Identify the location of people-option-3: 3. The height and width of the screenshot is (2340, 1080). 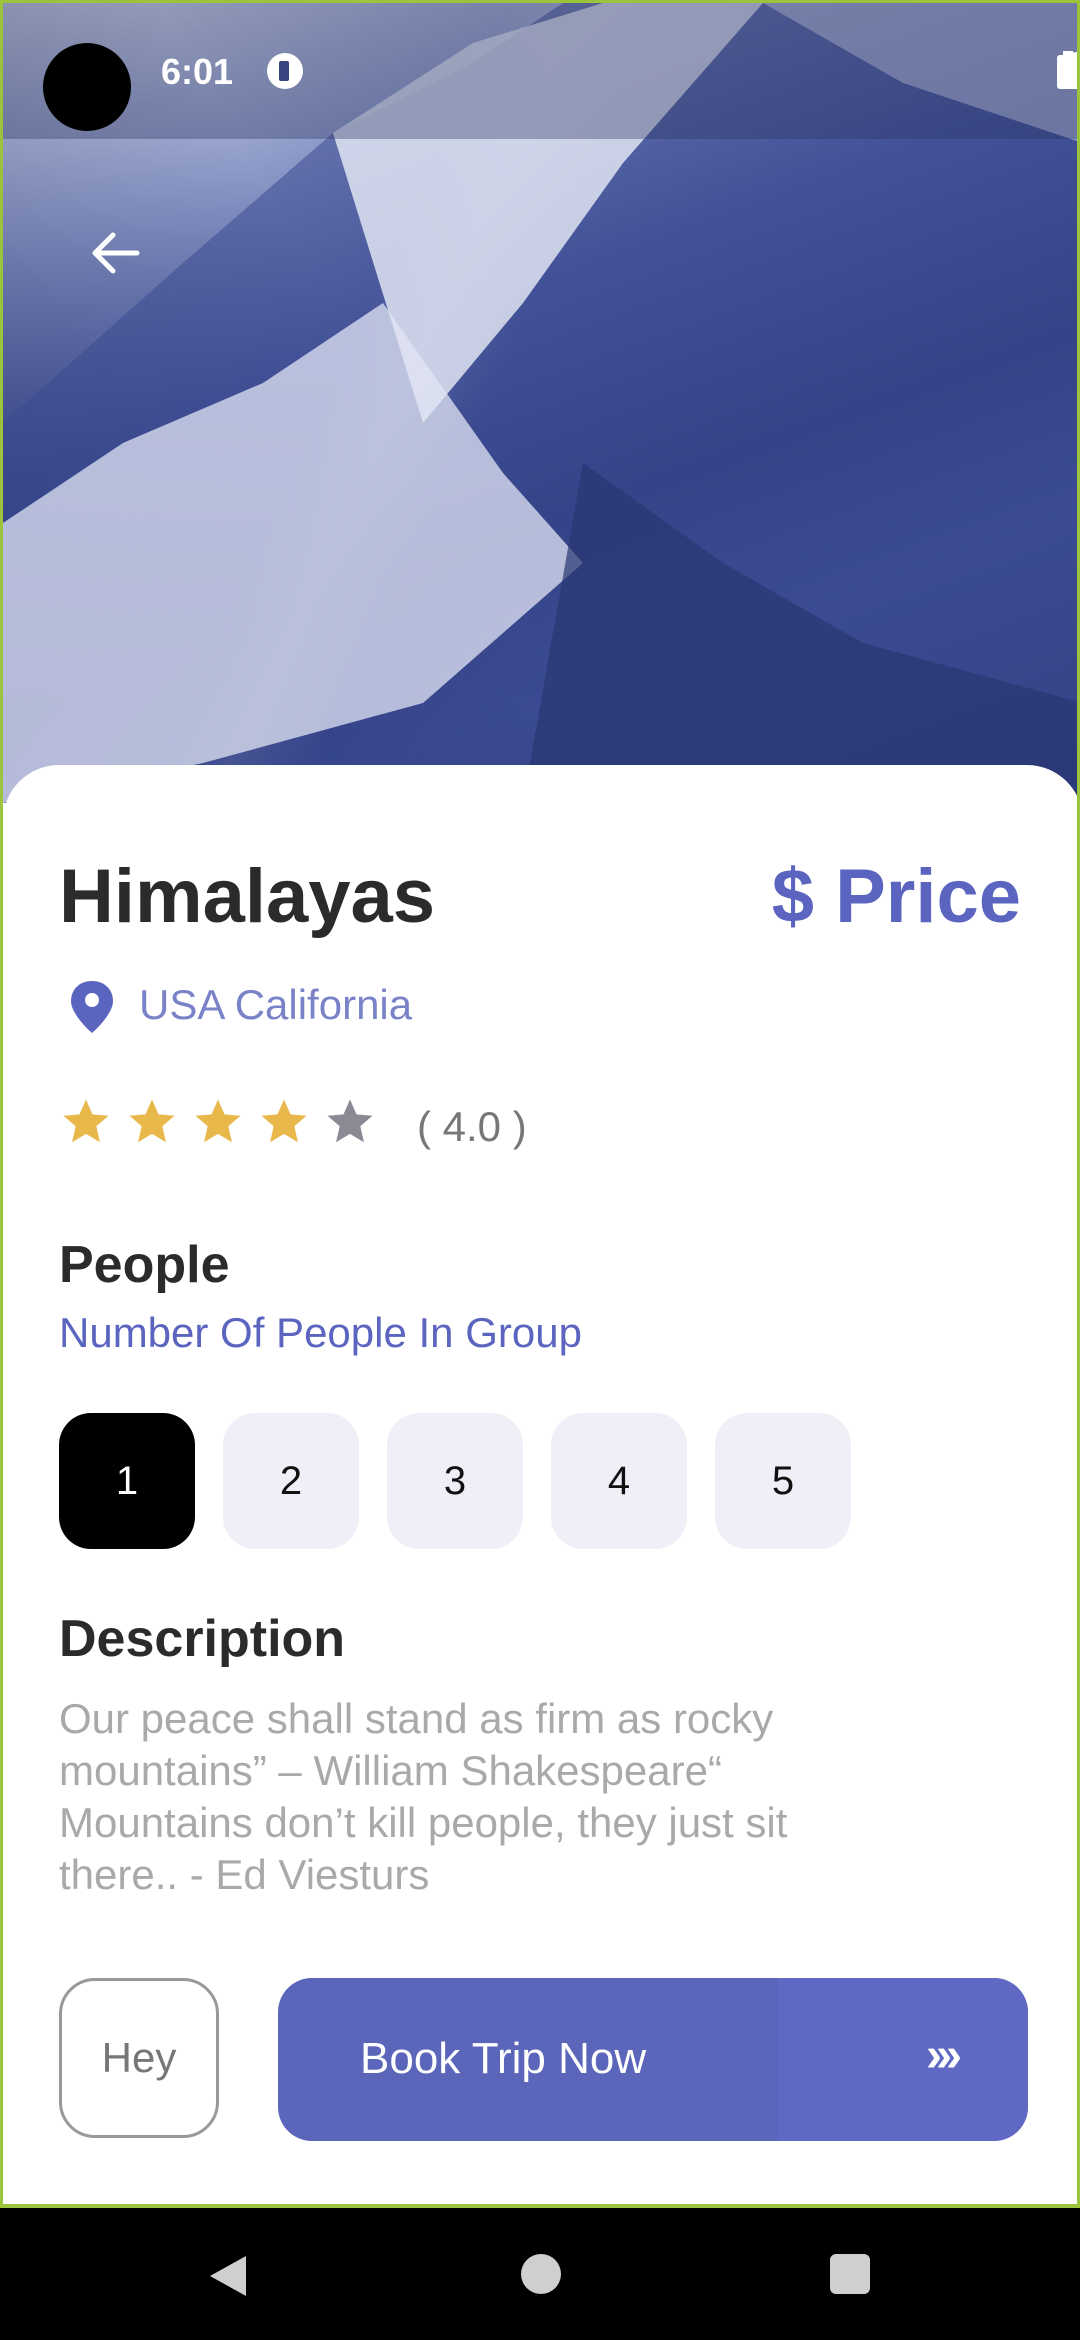
(455, 1481).